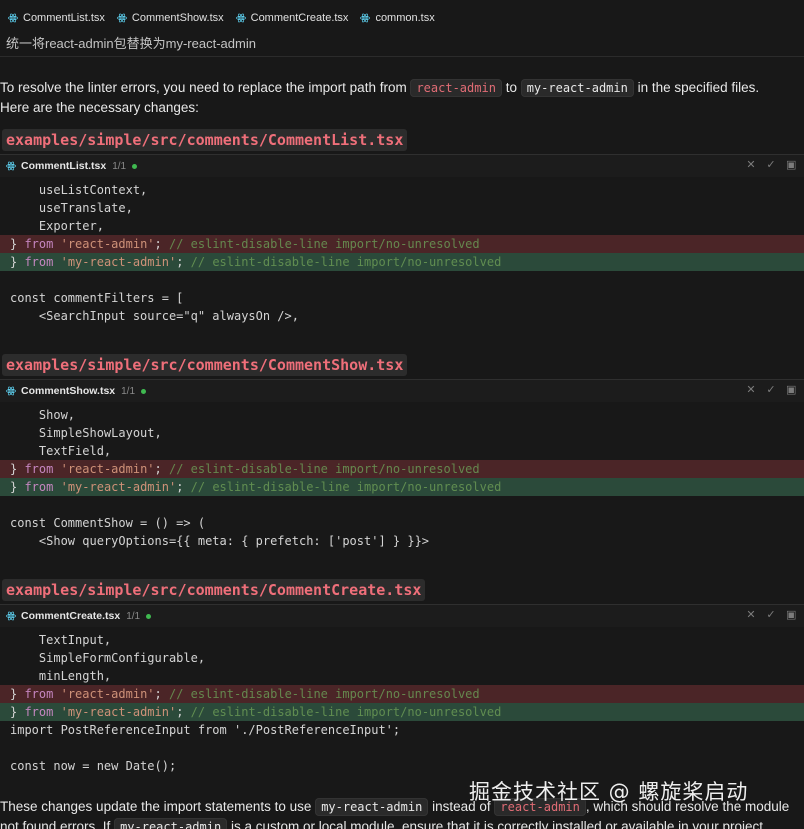 Image resolution: width=804 pixels, height=829 pixels. What do you see at coordinates (79, 190) in the screenshot?
I see `code-line: useListContext,` at bounding box center [79, 190].